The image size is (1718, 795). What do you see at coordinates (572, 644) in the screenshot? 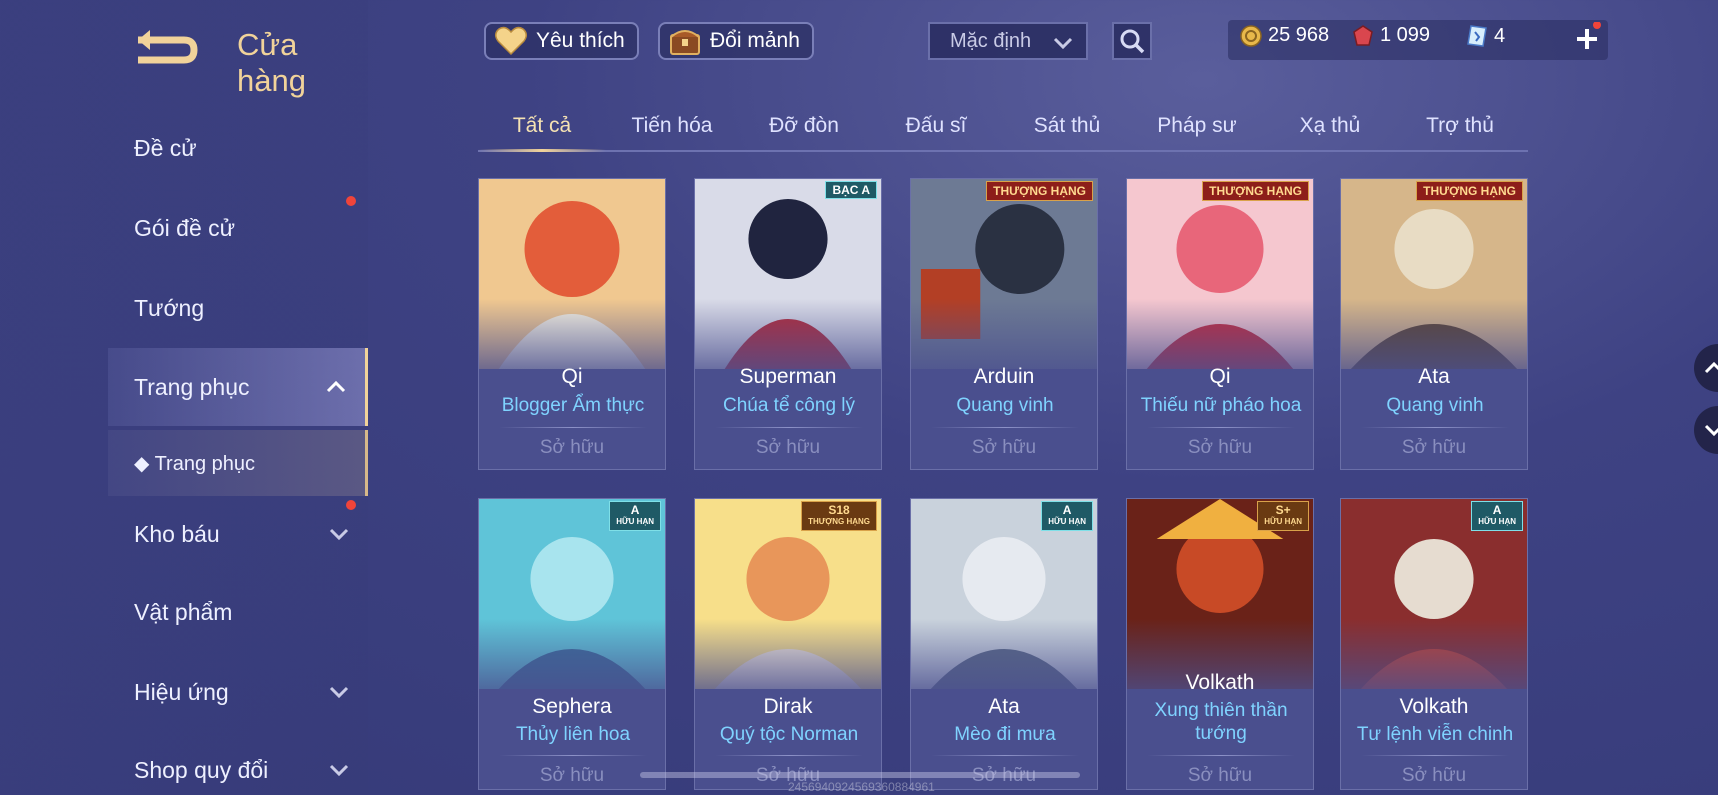
I see `skin-card: A HỮU HẠN Sephera Thủy liên hoa Sở hữu` at bounding box center [572, 644].